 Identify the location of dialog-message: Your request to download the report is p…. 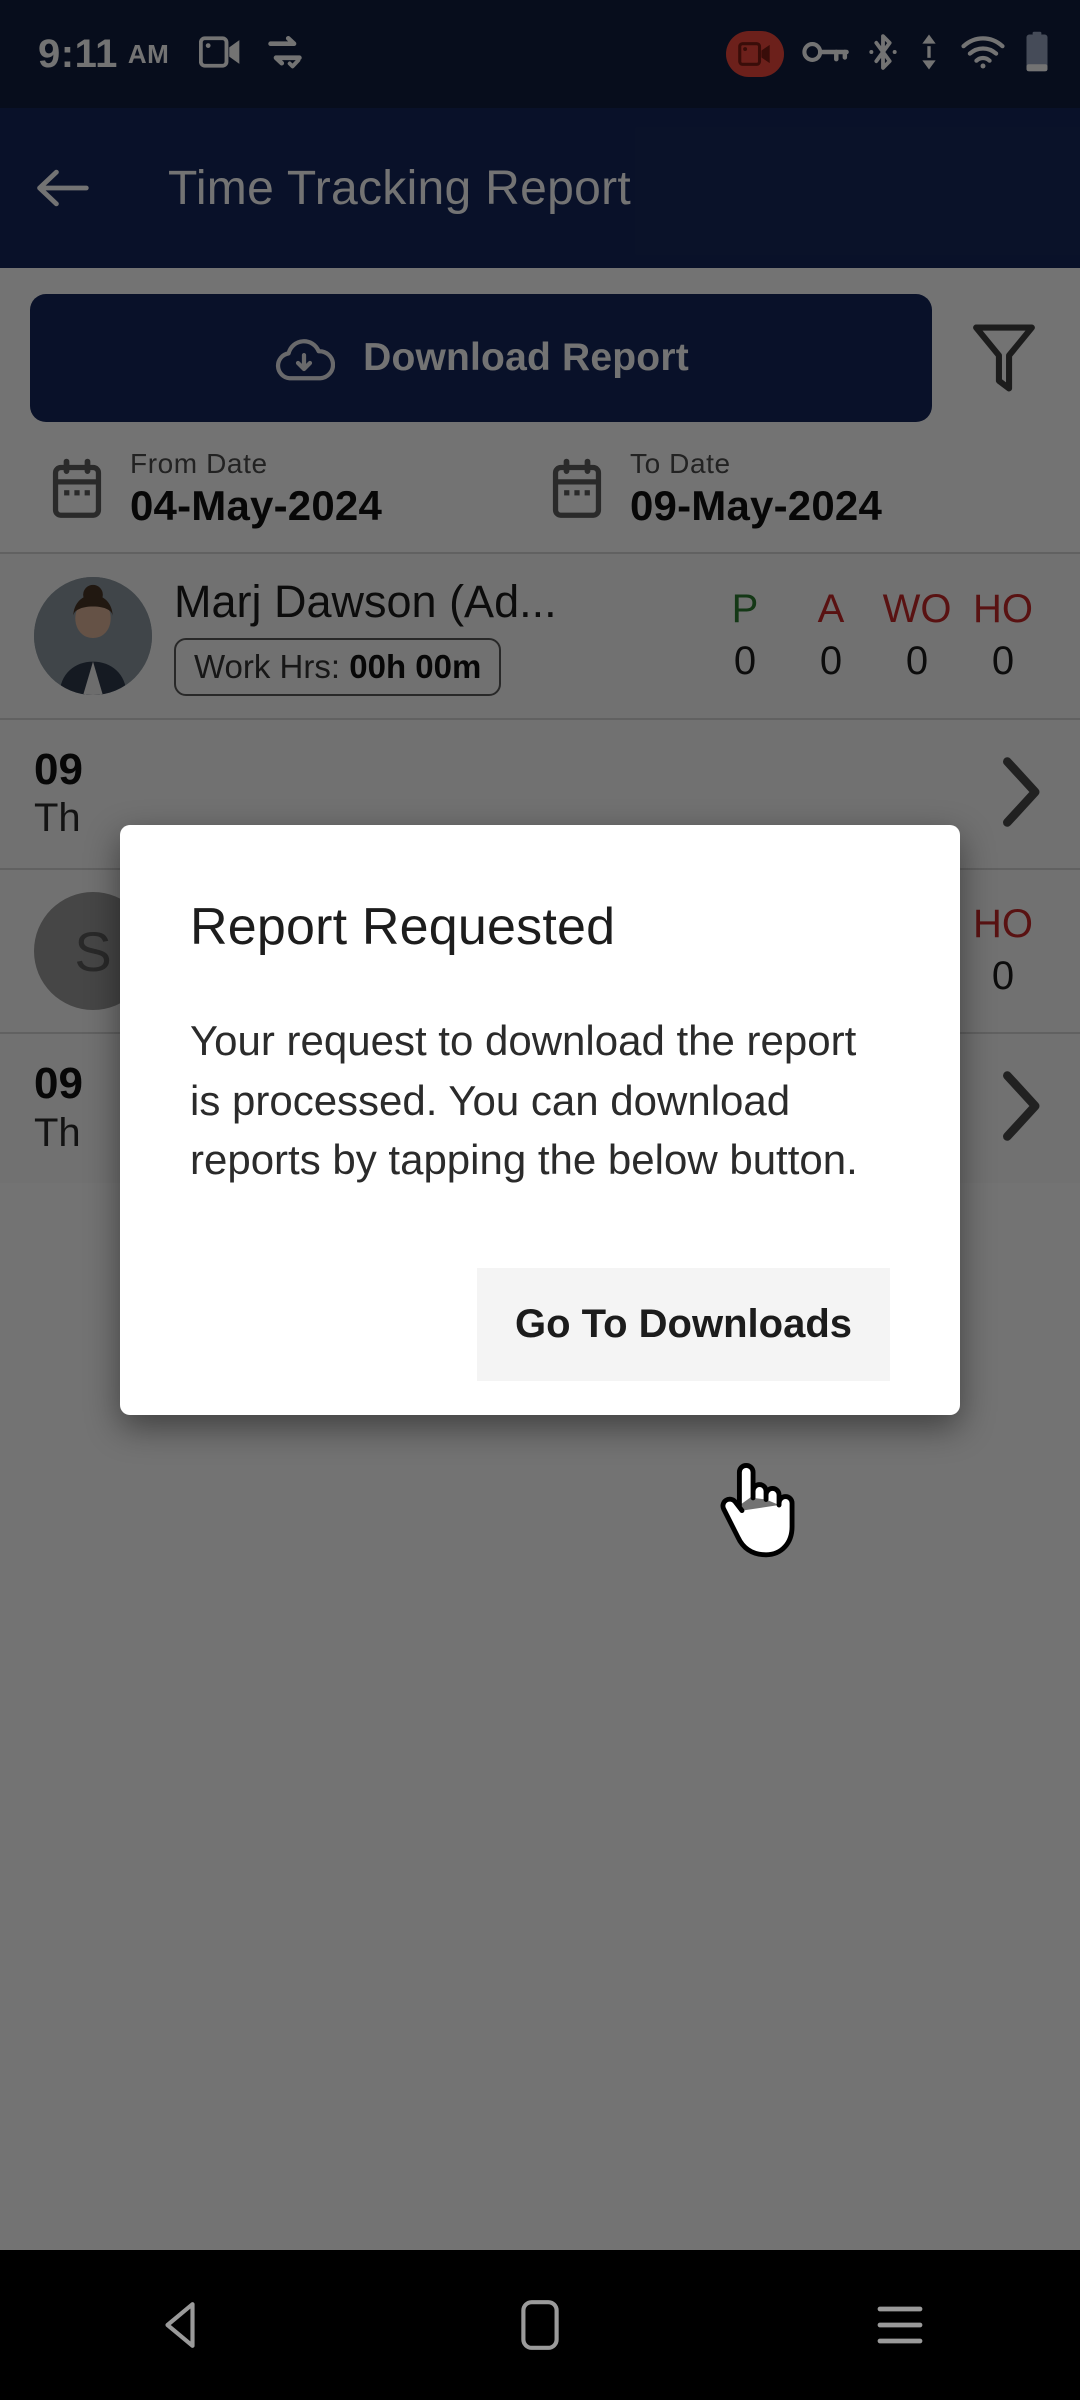
(524, 1100).